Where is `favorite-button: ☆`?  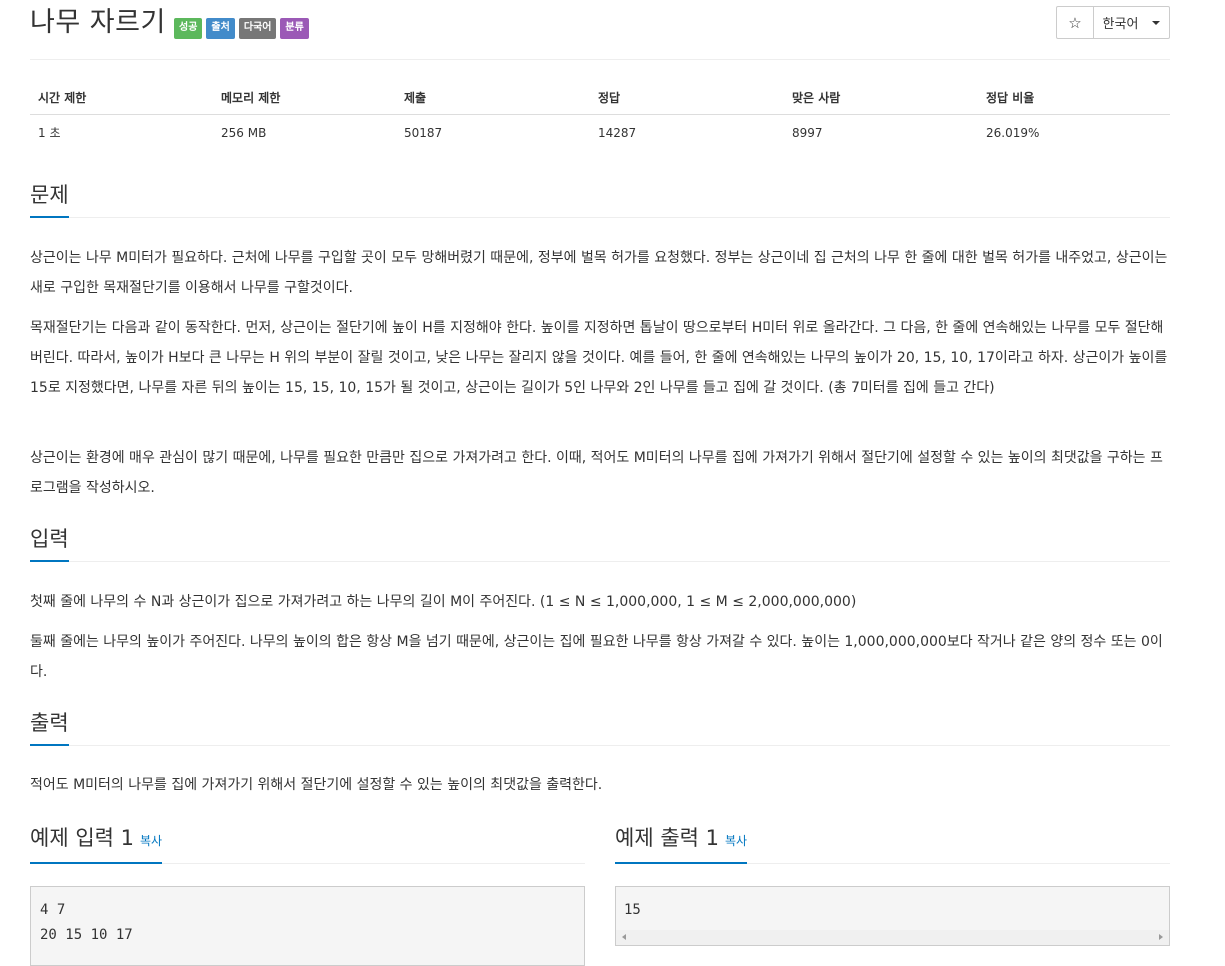 favorite-button: ☆ is located at coordinates (1075, 22).